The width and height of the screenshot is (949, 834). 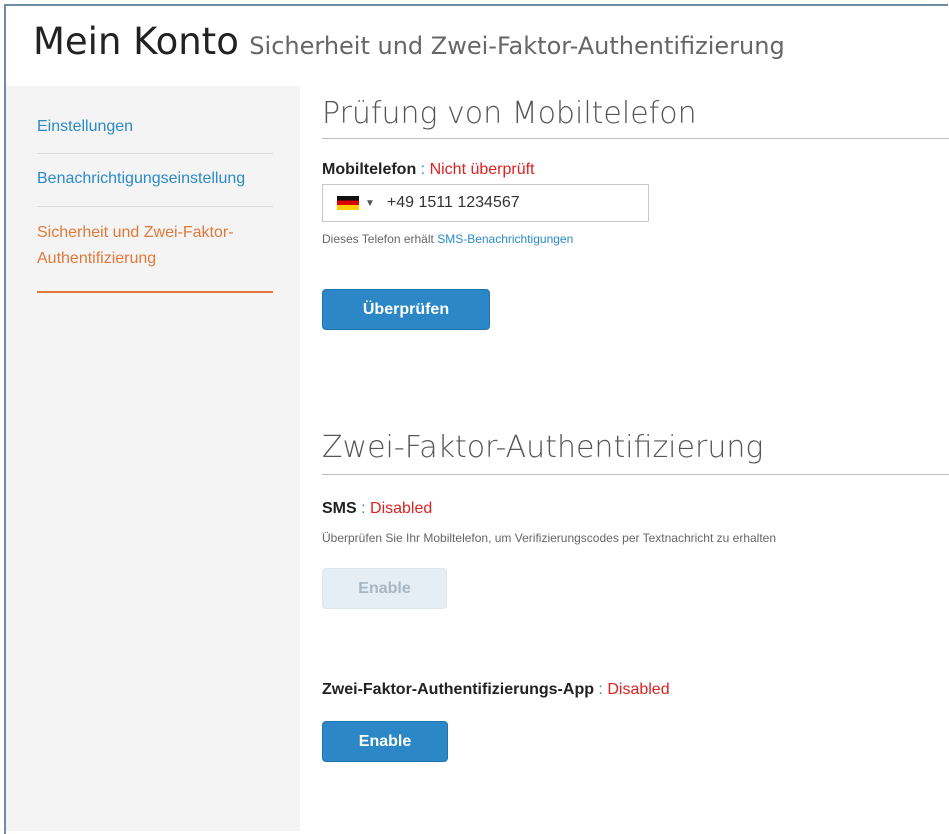 What do you see at coordinates (339, 508) in the screenshot?
I see `sms-label-text: SMS` at bounding box center [339, 508].